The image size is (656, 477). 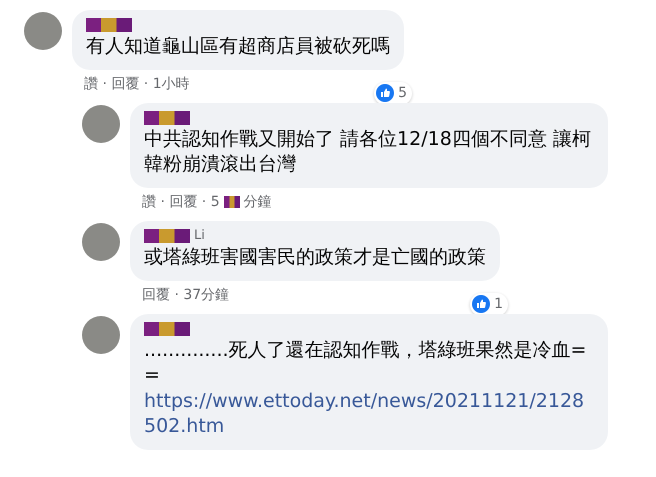 What do you see at coordinates (368, 152) in the screenshot?
I see `comment-text: 中共認知作戰又開始了 請各位12/18四個不同意 讓柯韓粉崩潰滾出台灣` at bounding box center [368, 152].